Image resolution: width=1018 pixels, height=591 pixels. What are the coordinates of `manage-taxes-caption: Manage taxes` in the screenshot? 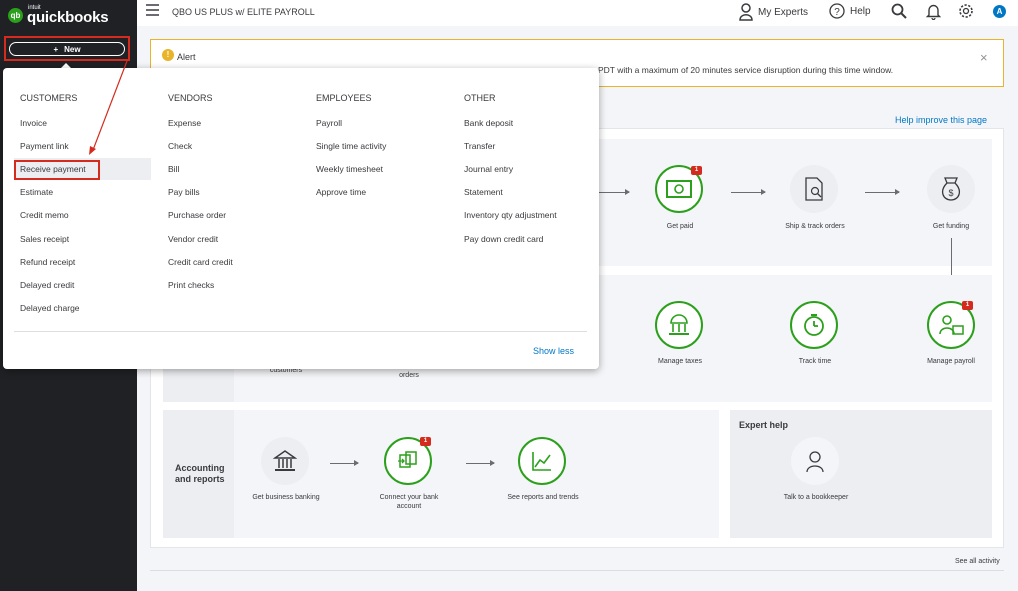 It's located at (680, 361).